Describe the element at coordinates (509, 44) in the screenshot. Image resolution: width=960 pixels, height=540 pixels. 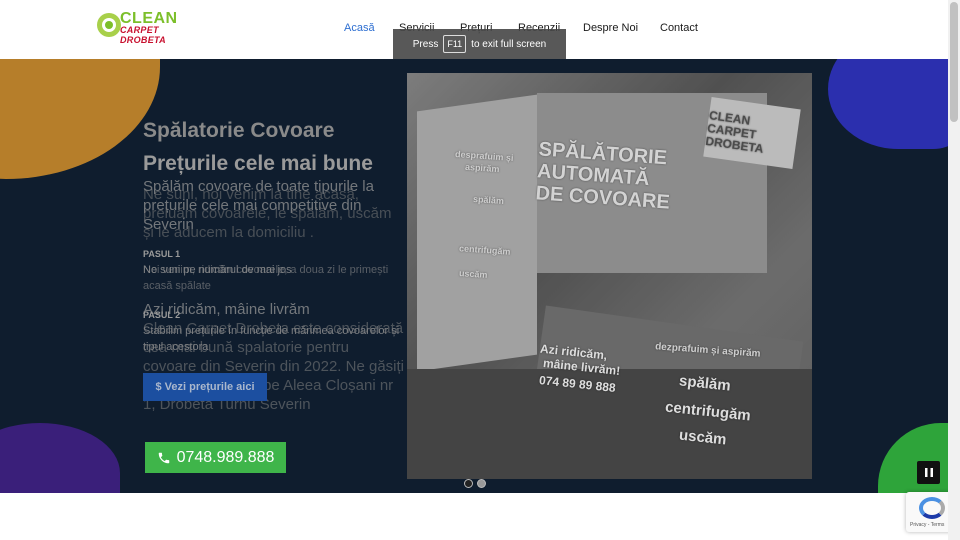
I see `tooltip-rest: to exit full screen` at that location.